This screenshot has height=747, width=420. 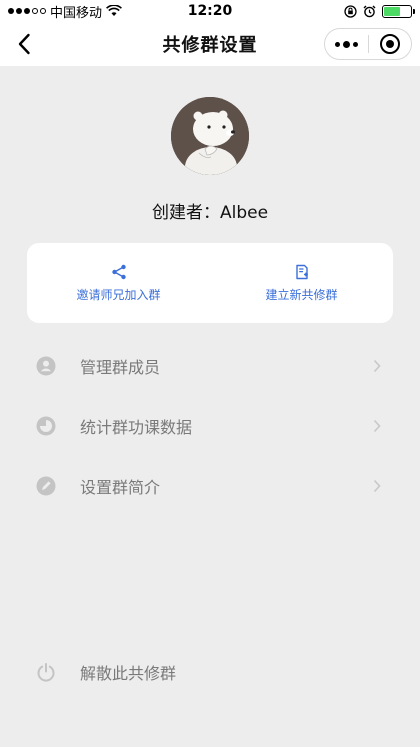 I want to click on more-button, so click(x=346, y=44).